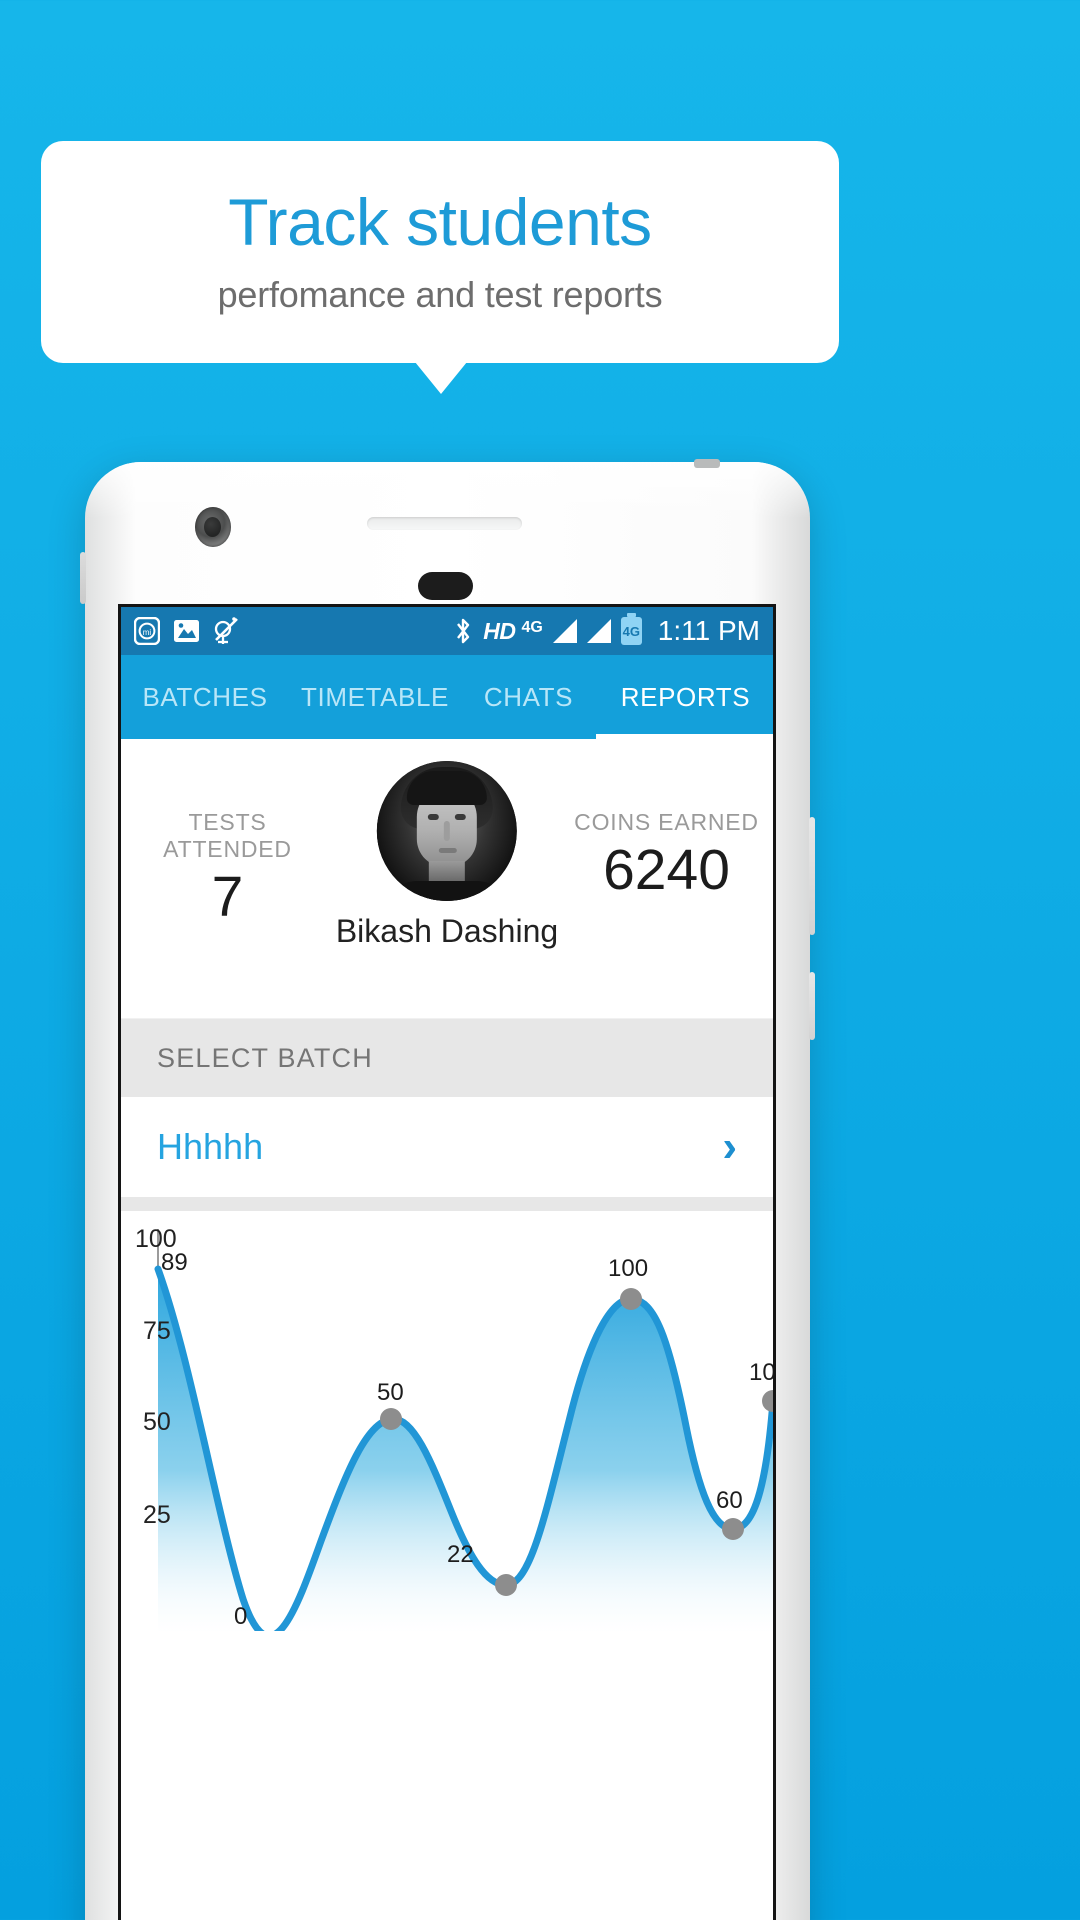 The image size is (1080, 1920). Describe the element at coordinates (157, 1515) in the screenshot. I see `y-tick-25: 25` at that location.